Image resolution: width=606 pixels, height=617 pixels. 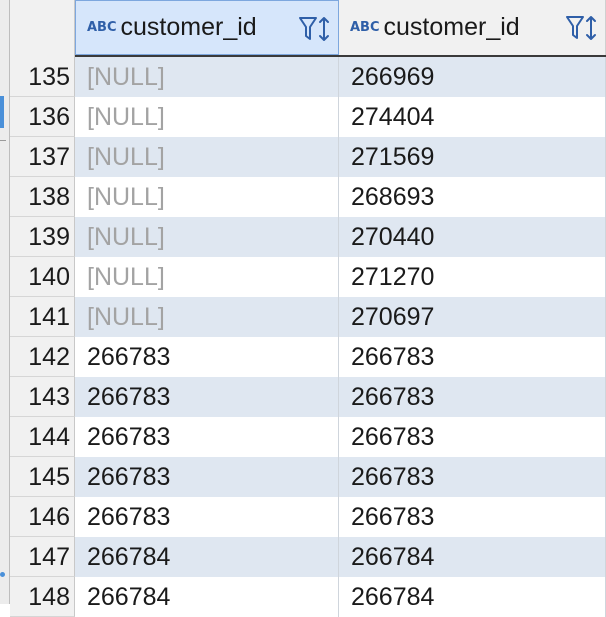 What do you see at coordinates (472, 237) in the screenshot?
I see `cell-customer-id-2: 270440` at bounding box center [472, 237].